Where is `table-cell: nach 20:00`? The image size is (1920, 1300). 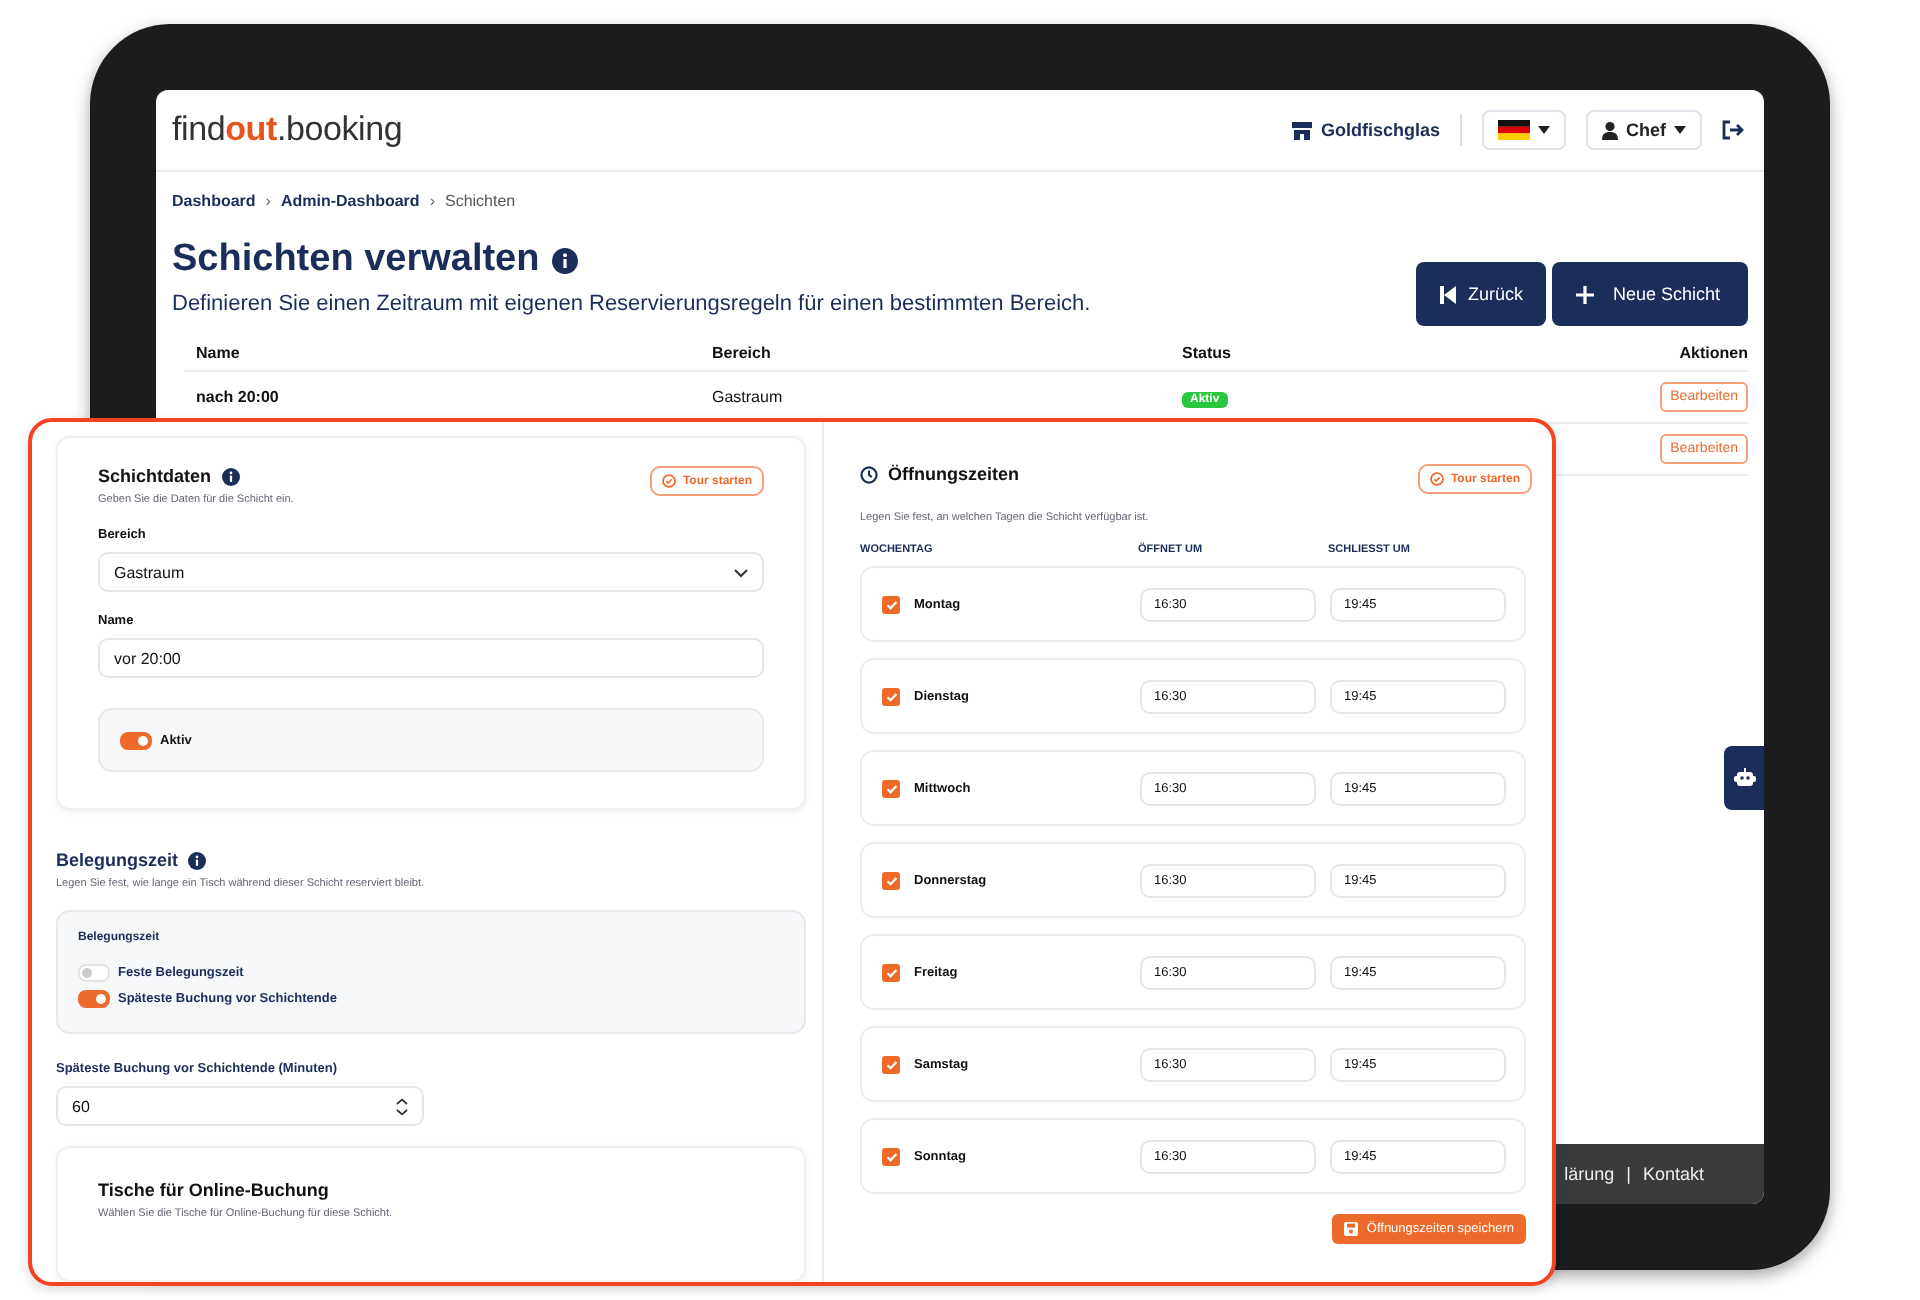
table-cell: nach 20:00 is located at coordinates (237, 397).